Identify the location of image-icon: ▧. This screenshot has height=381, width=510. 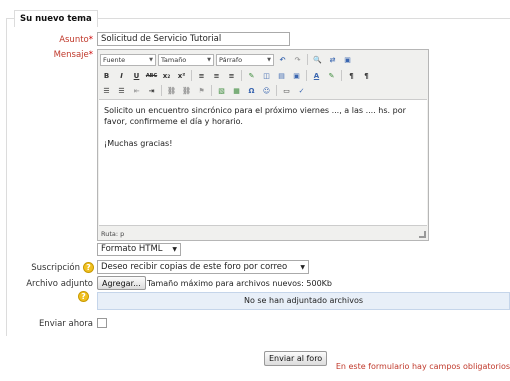
(221, 91).